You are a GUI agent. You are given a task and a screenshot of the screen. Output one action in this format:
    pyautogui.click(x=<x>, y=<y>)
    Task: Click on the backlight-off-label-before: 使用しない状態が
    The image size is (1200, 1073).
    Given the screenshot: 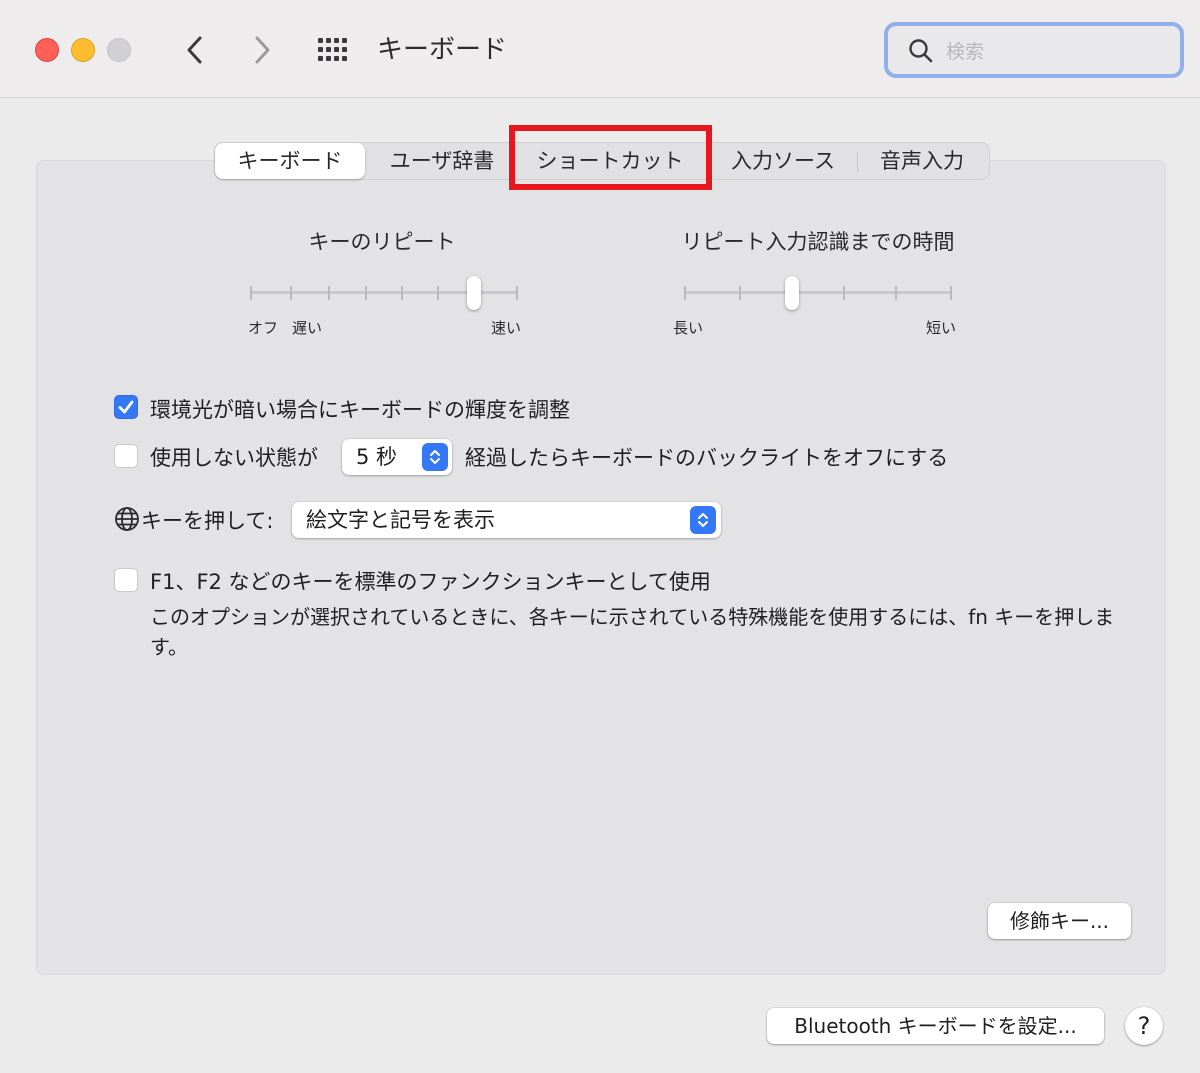 What is the action you would take?
    pyautogui.click(x=234, y=458)
    